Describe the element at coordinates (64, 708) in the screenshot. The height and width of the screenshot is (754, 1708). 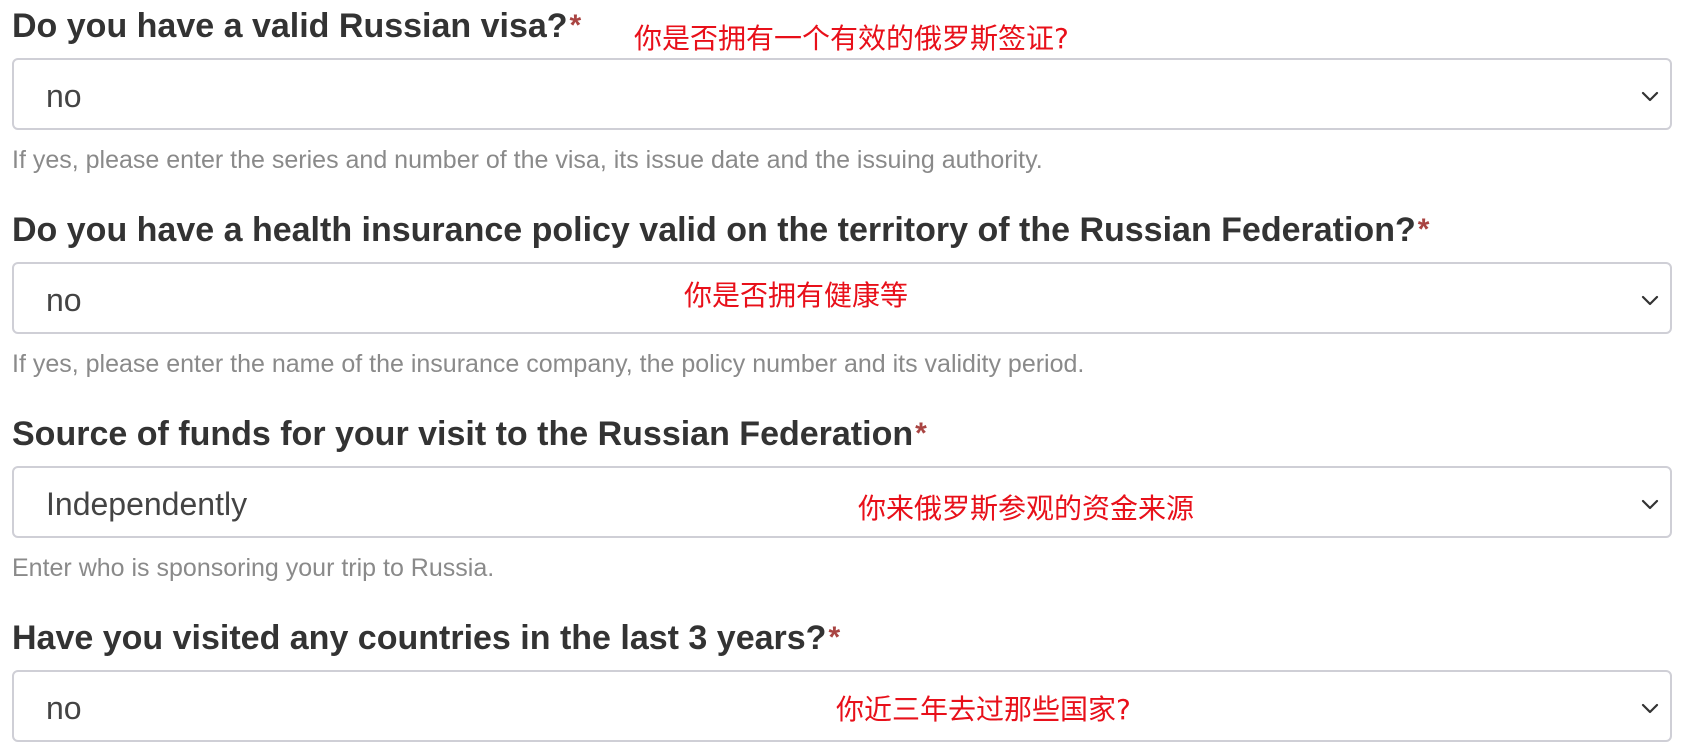
I see `countries-select-value: no` at that location.